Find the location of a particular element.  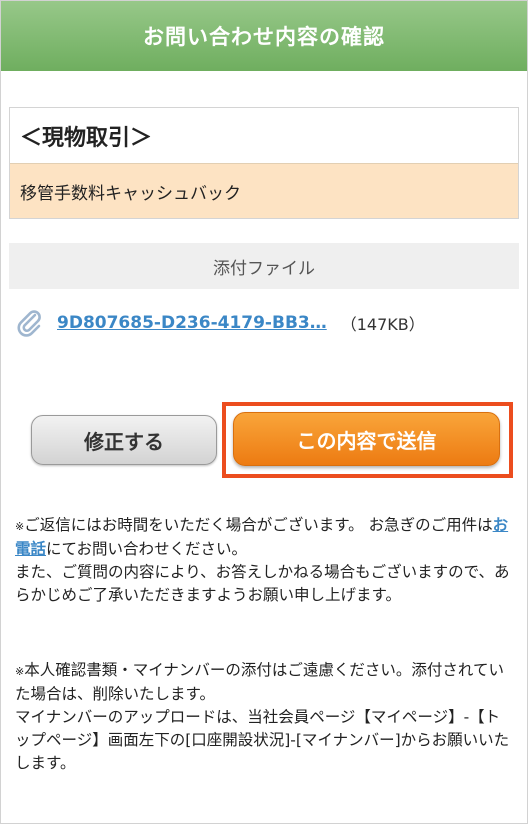

paperclip-icon is located at coordinates (30, 323).